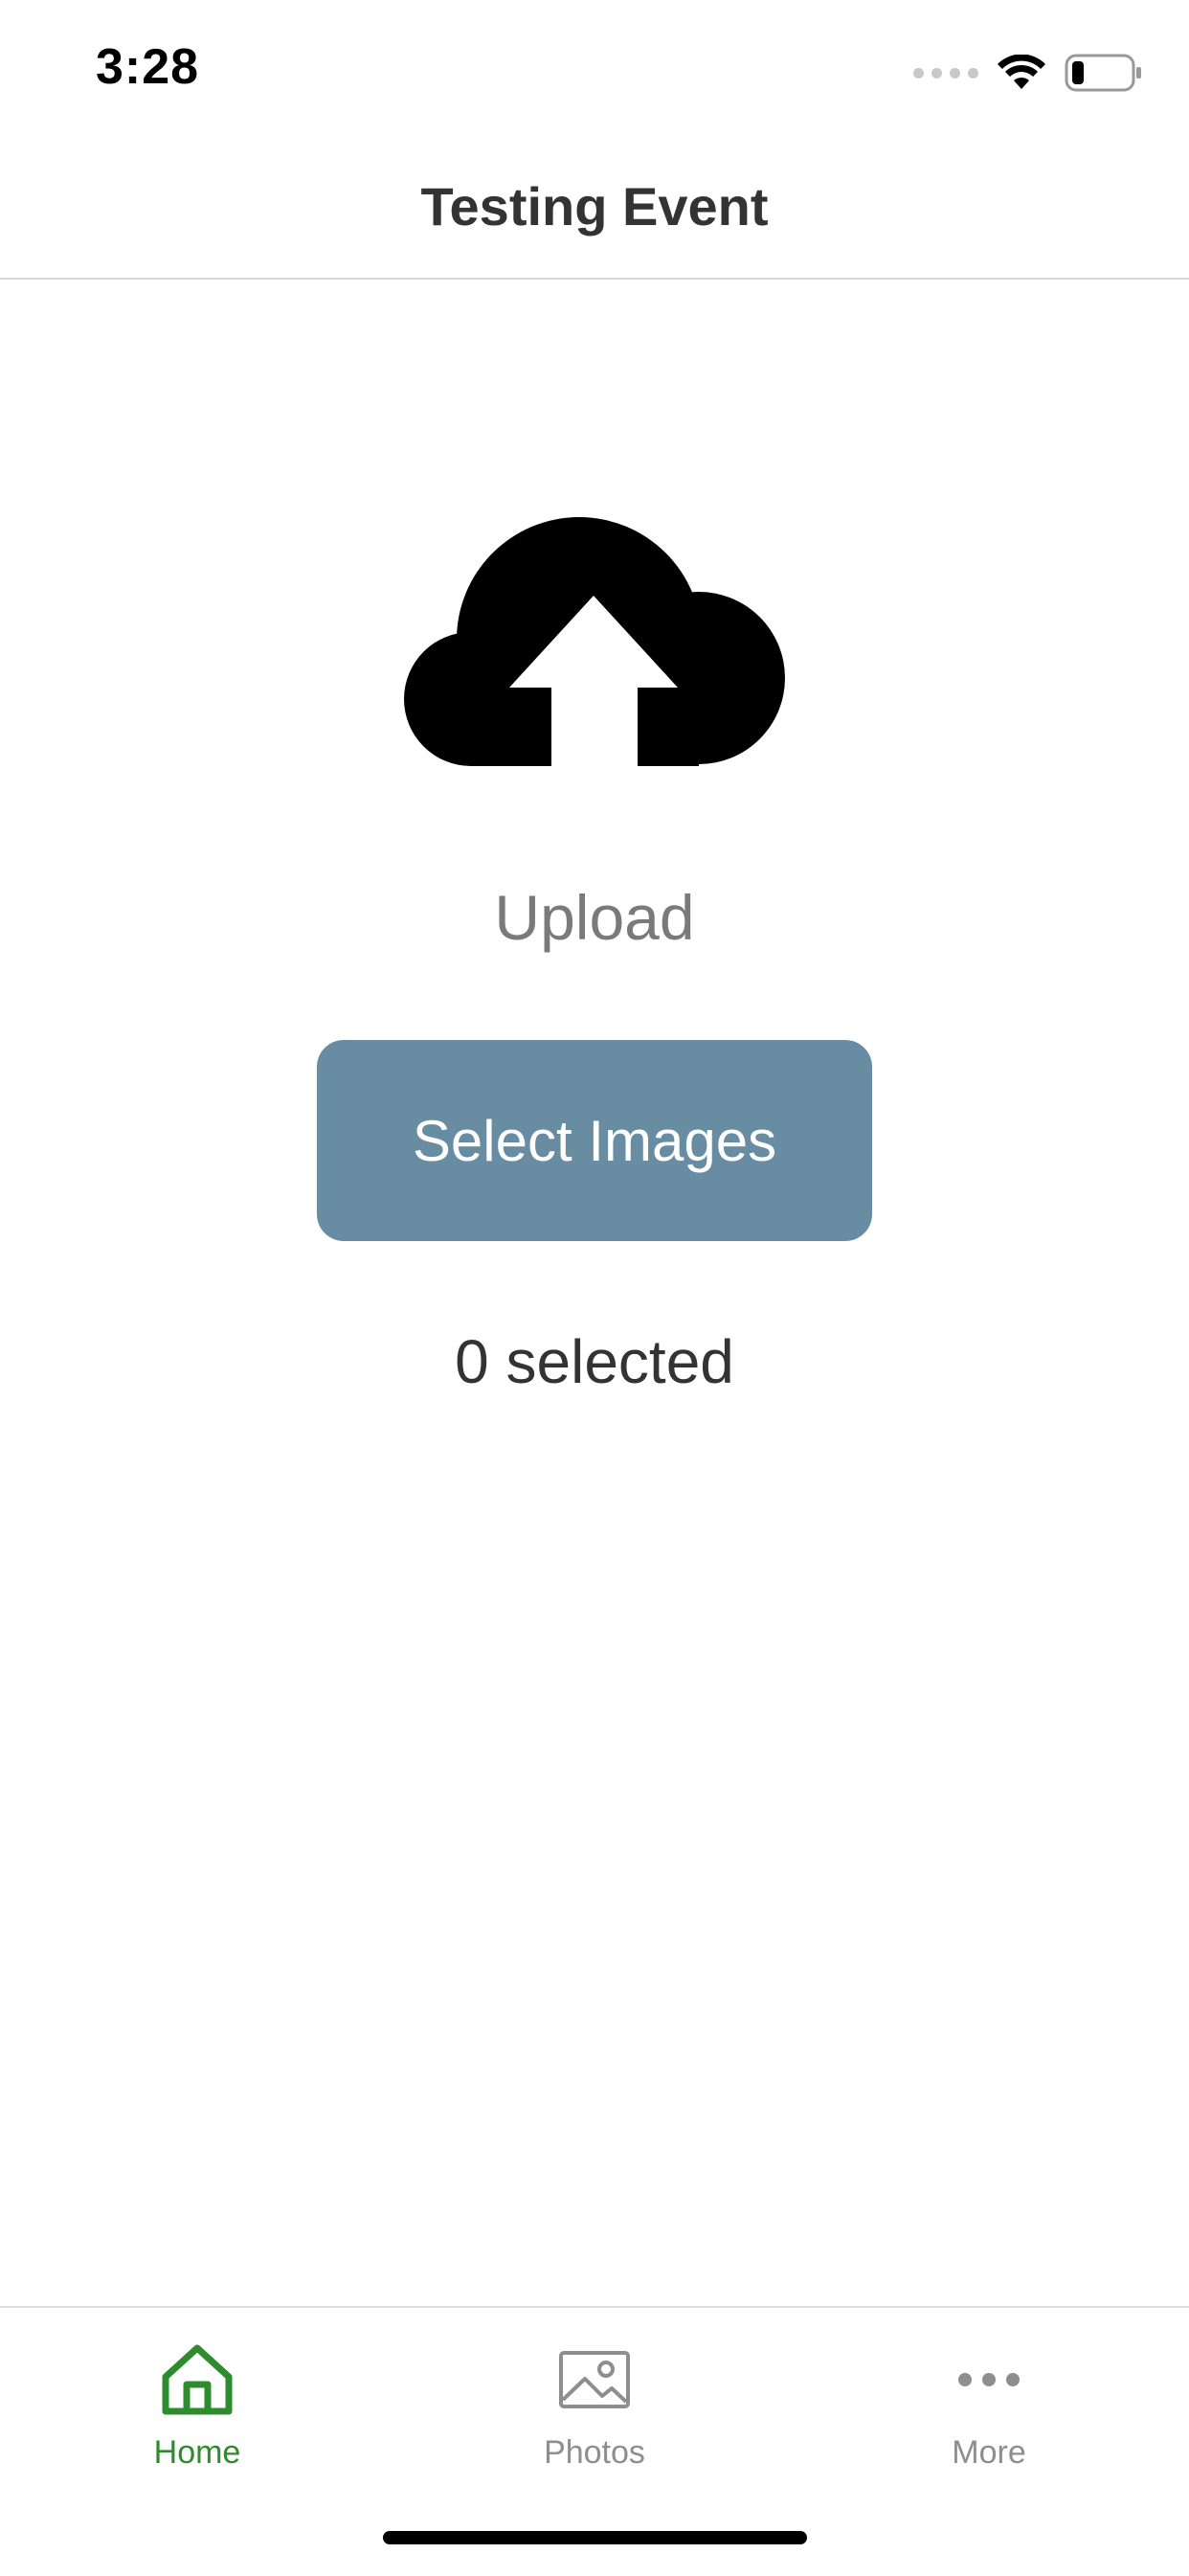 The image size is (1189, 2576). I want to click on status-bar: 3:28, so click(594, 72).